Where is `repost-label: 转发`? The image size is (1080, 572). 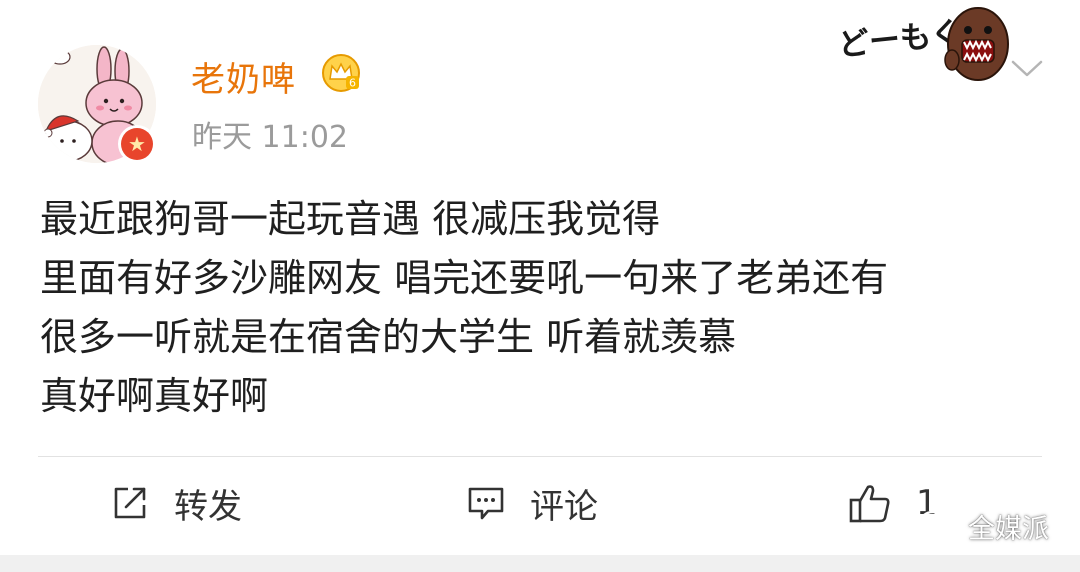
repost-label: 转发 is located at coordinates (208, 506).